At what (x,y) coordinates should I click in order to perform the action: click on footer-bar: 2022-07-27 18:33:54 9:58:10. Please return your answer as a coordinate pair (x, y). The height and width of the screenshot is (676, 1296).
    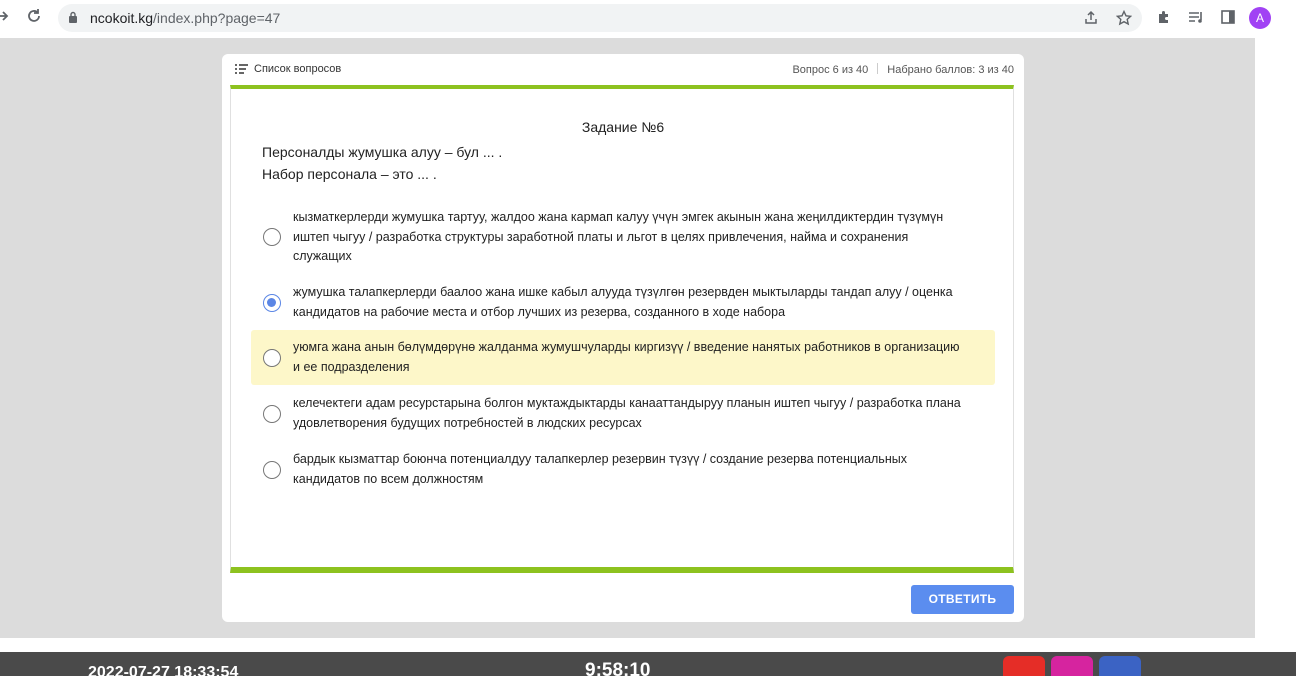
    Looking at the image, I should click on (648, 664).